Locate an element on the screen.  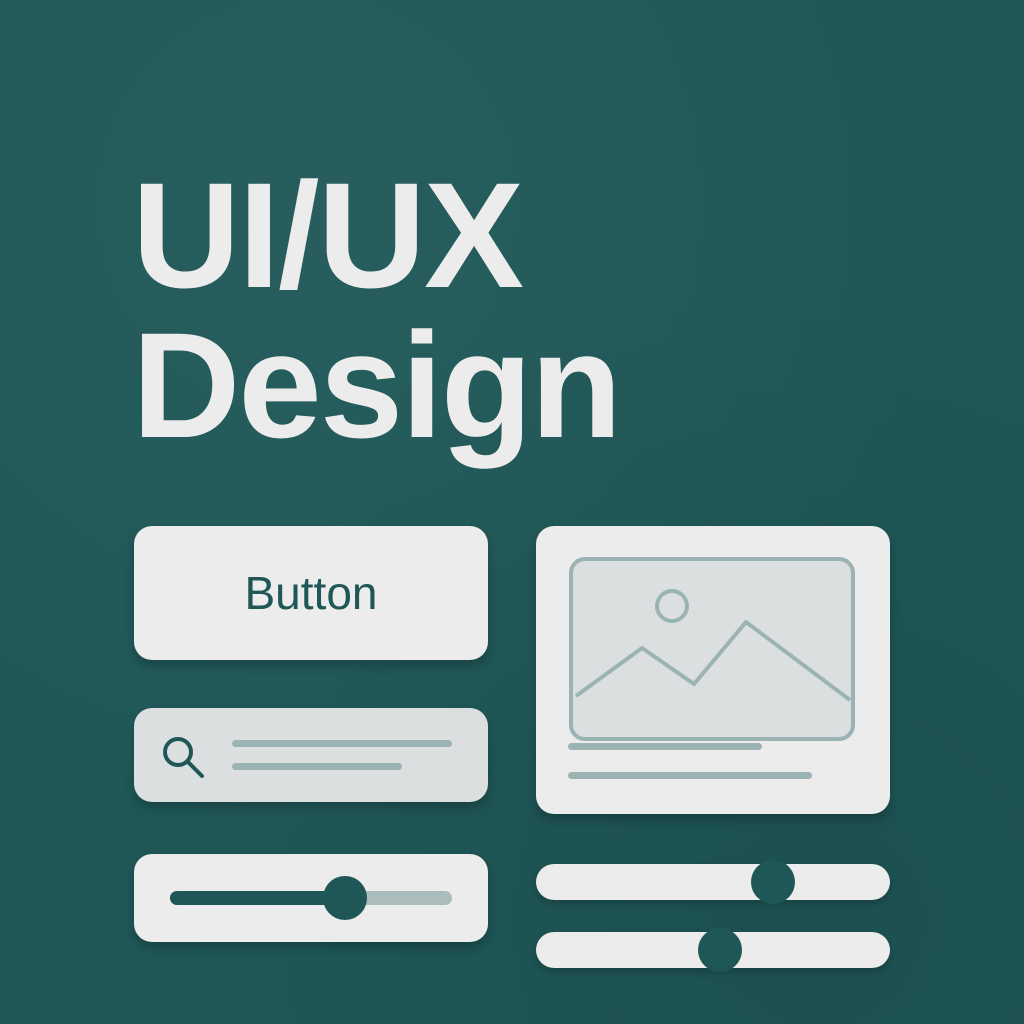
button-label: Button is located at coordinates (311, 593).